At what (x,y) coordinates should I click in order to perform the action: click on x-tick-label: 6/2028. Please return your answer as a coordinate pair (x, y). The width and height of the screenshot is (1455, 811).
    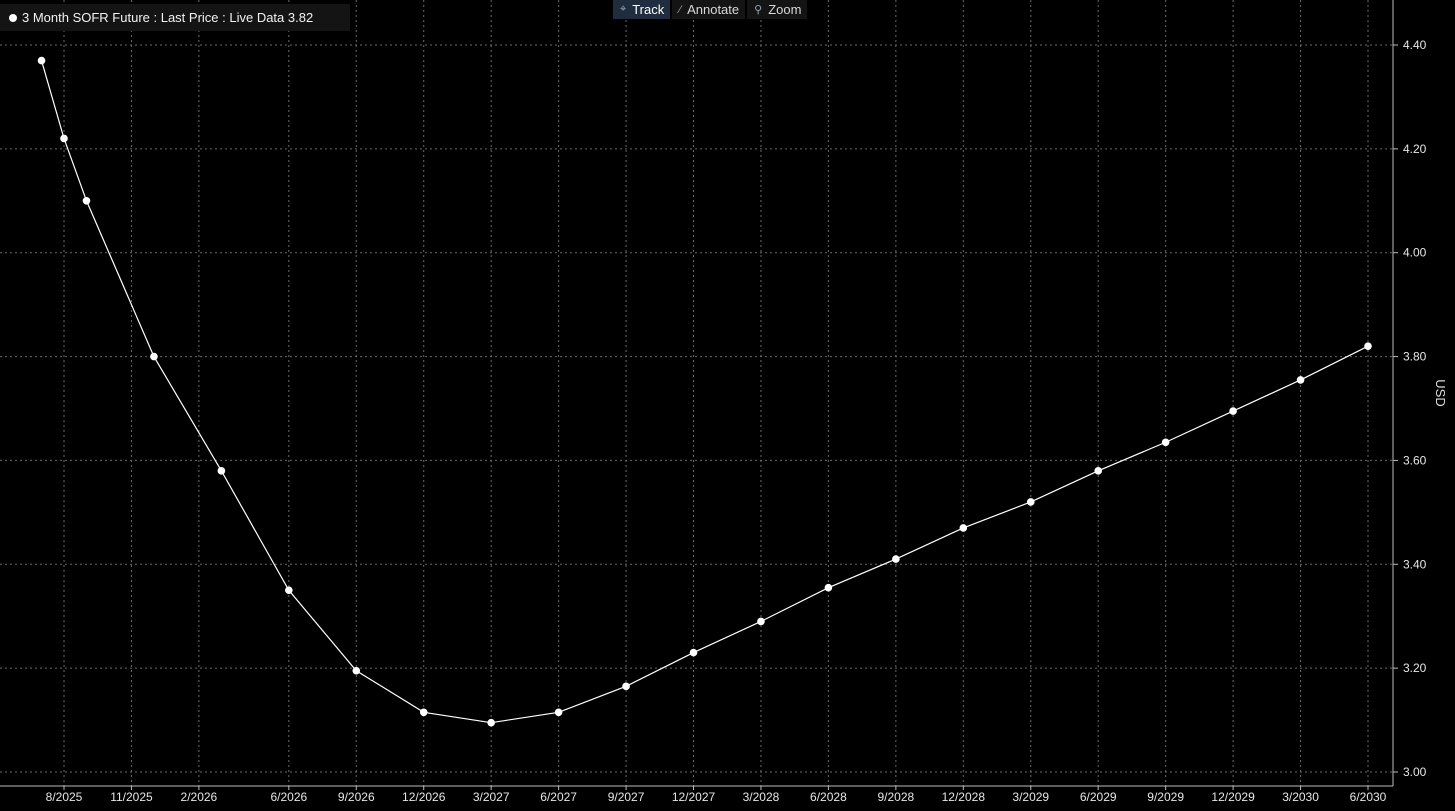
    Looking at the image, I should click on (828, 797).